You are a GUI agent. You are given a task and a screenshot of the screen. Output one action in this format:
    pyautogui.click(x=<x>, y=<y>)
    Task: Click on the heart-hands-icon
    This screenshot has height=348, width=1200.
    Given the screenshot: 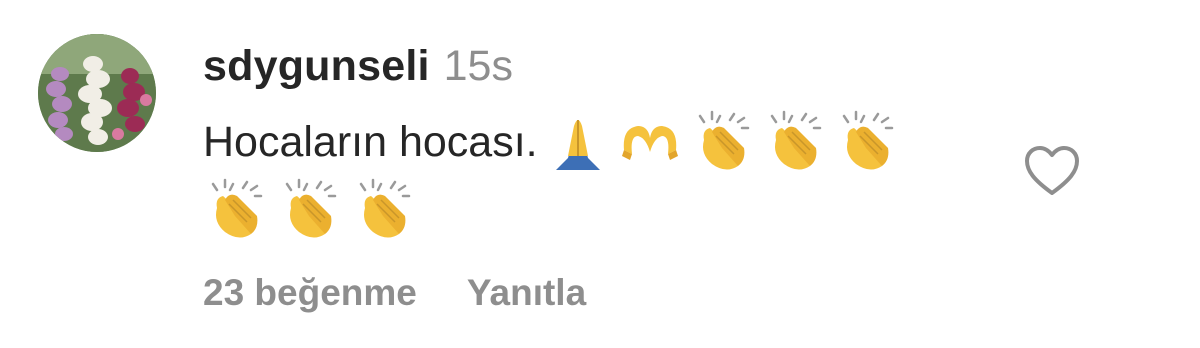 What is the action you would take?
    pyautogui.click(x=650, y=142)
    